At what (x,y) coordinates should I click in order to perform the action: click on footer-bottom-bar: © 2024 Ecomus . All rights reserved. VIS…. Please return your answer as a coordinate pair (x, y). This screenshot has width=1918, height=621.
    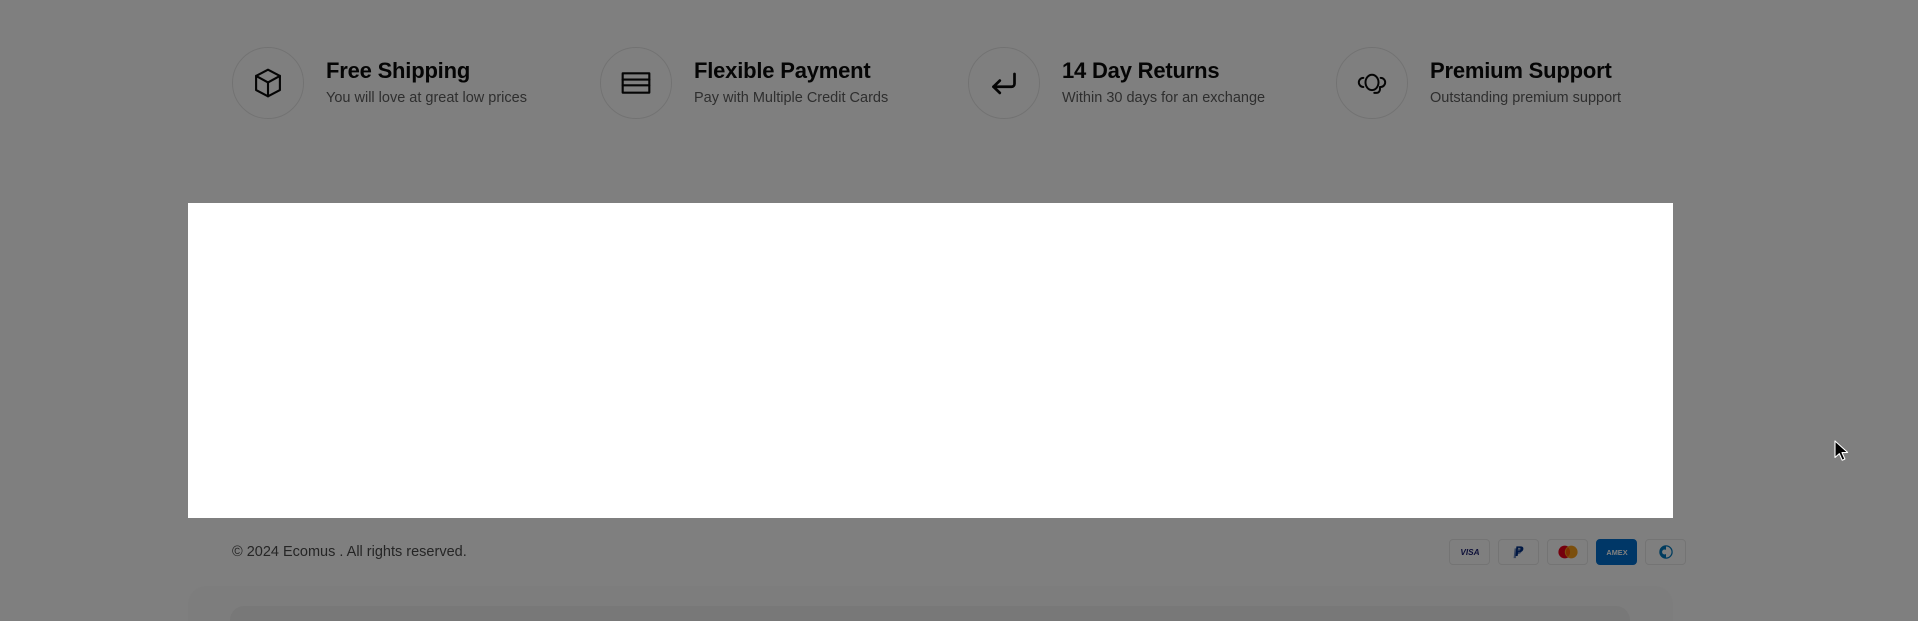
    Looking at the image, I should click on (959, 552).